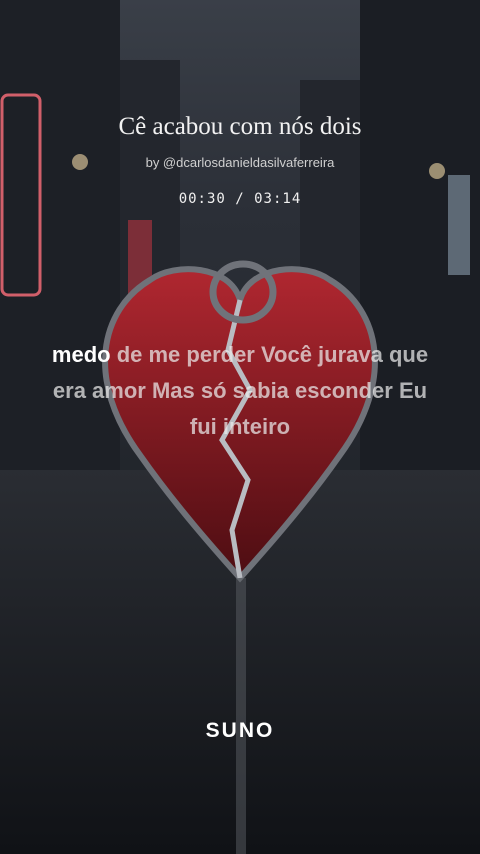 This screenshot has height=854, width=480. Describe the element at coordinates (240, 199) in the screenshot. I see `playback-time: 00:30 / 03:14` at that location.